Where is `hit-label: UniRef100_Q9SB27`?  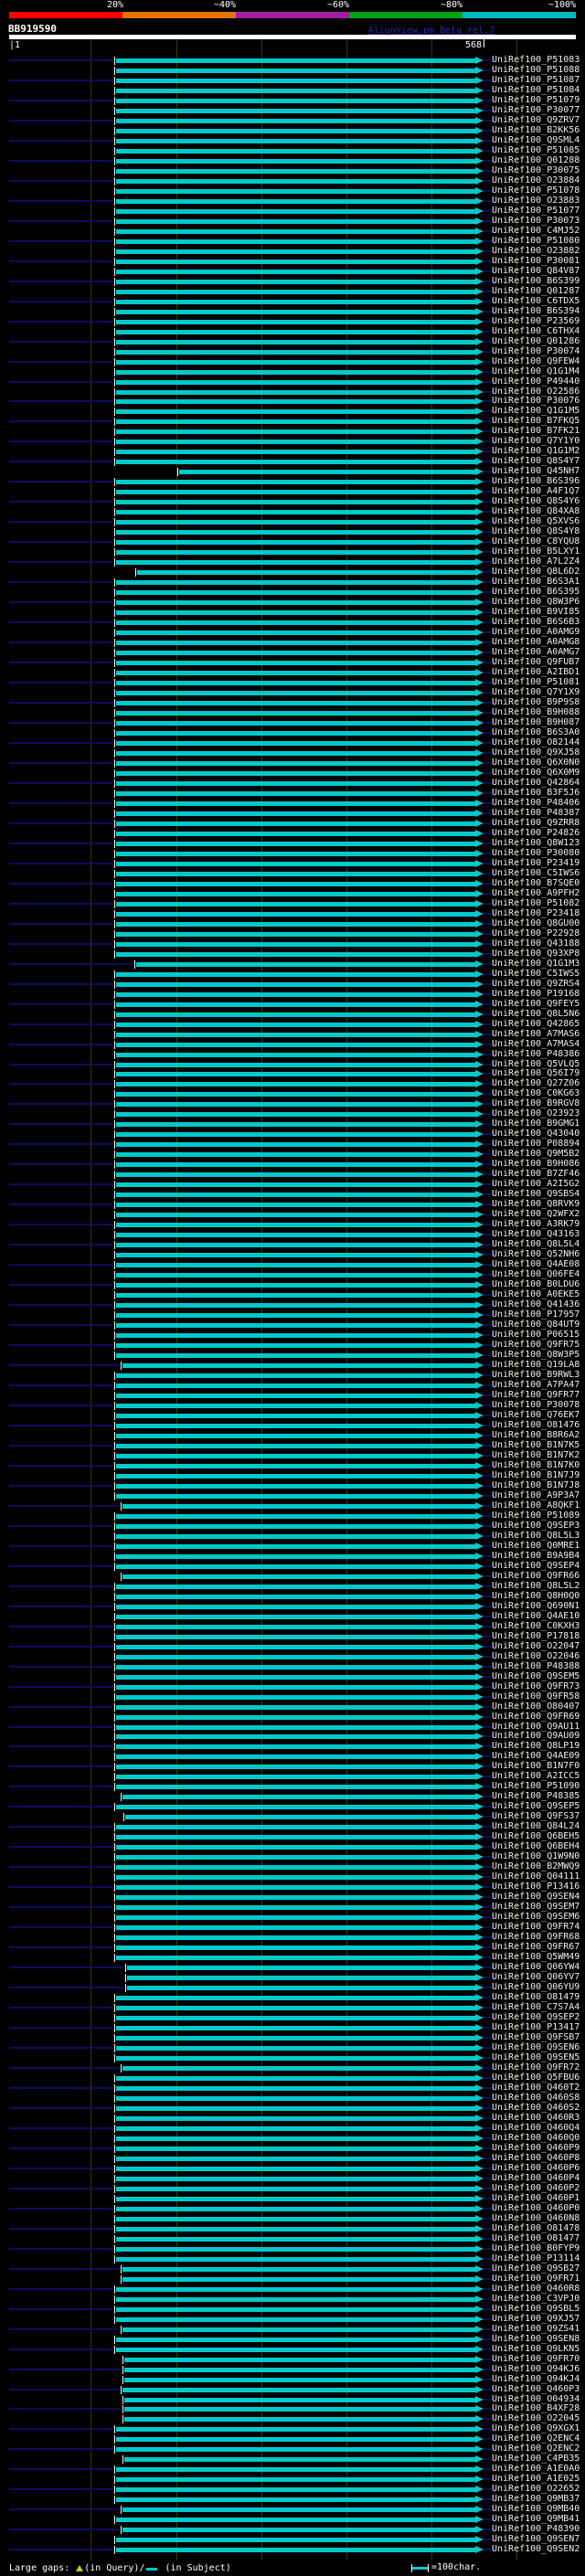
hit-label: UniRef100_Q9SB27 is located at coordinates (536, 2269).